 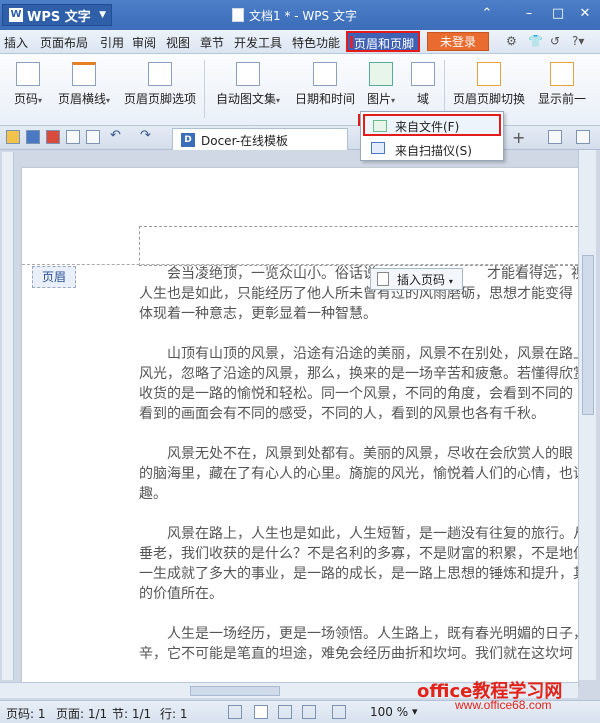 I want to click on menu-references: 引用, so click(x=112, y=42).